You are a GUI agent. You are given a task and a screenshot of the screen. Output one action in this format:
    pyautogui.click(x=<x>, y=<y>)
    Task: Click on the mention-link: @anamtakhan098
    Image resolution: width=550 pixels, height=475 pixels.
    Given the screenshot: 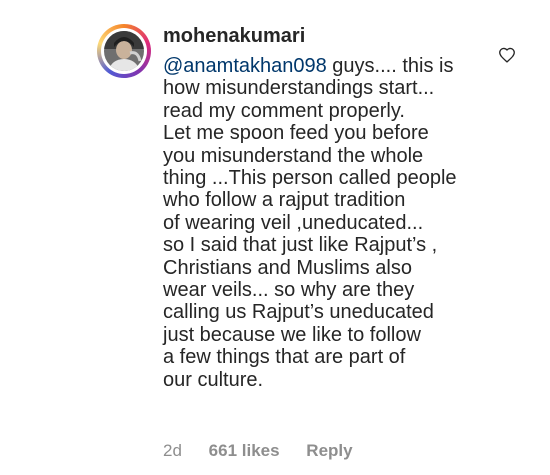 What is the action you would take?
    pyautogui.click(x=245, y=66)
    